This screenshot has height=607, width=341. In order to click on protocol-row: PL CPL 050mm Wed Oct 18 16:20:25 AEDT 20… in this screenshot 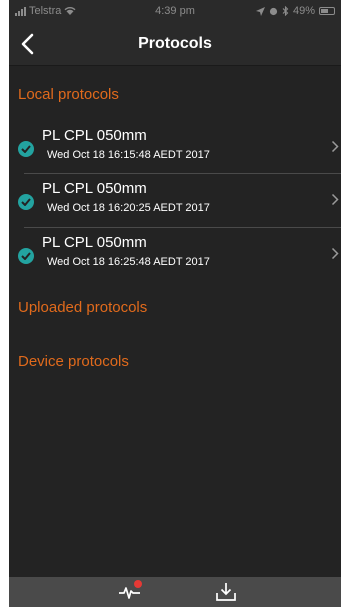, I will do `click(175, 201)`.